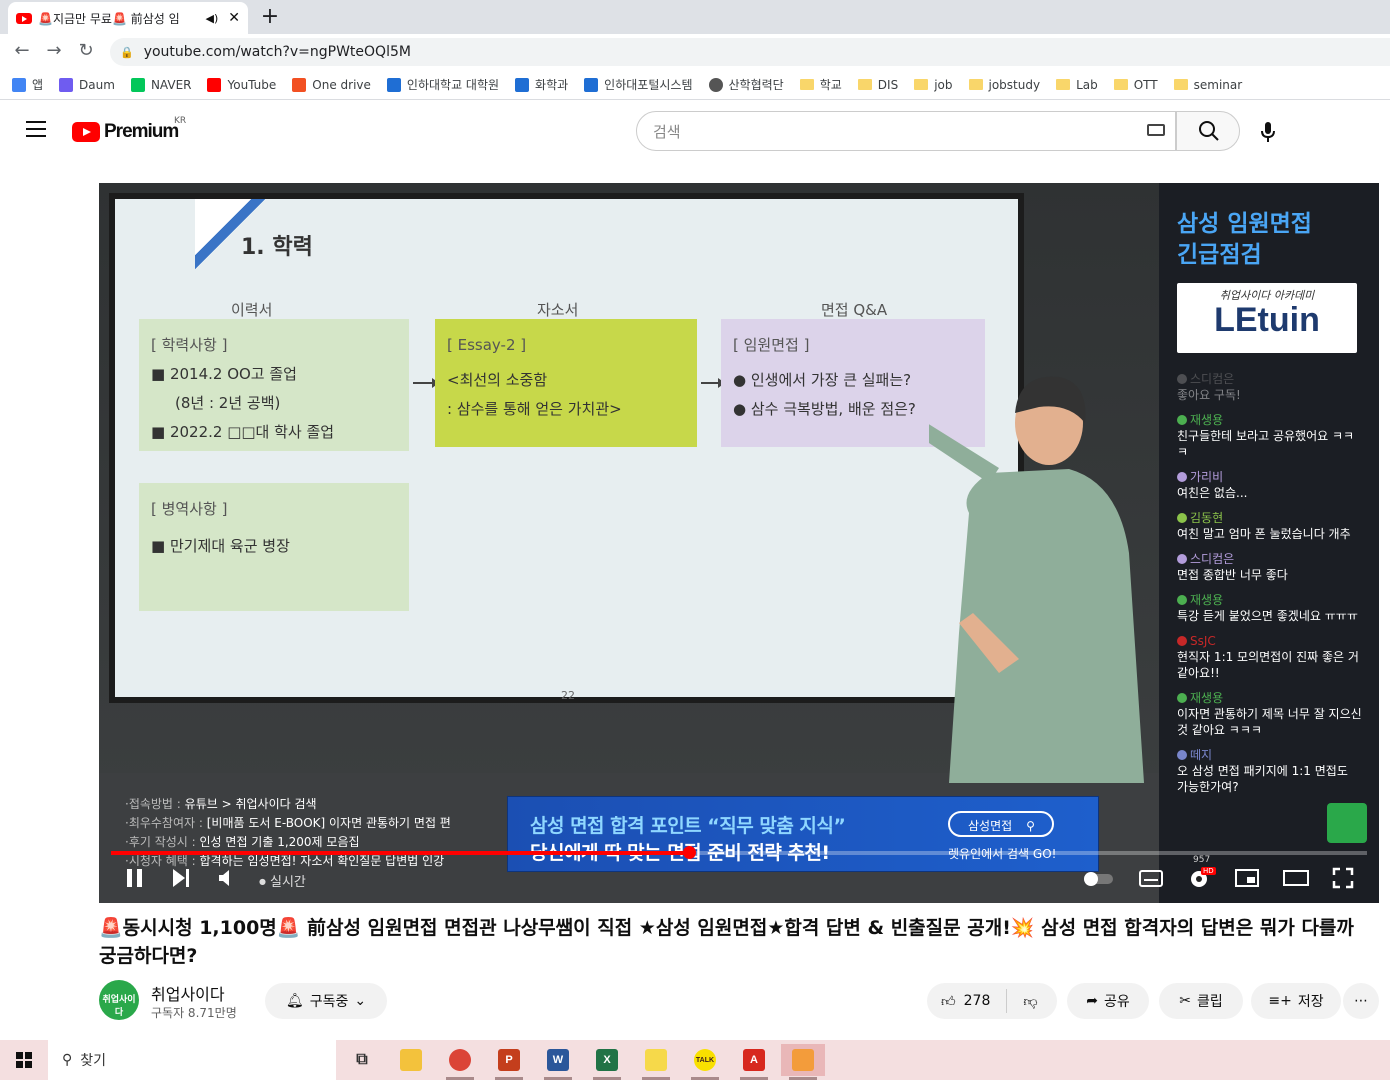 The width and height of the screenshot is (1390, 1090). Describe the element at coordinates (1268, 132) in the screenshot. I see `microphone-icon` at that location.